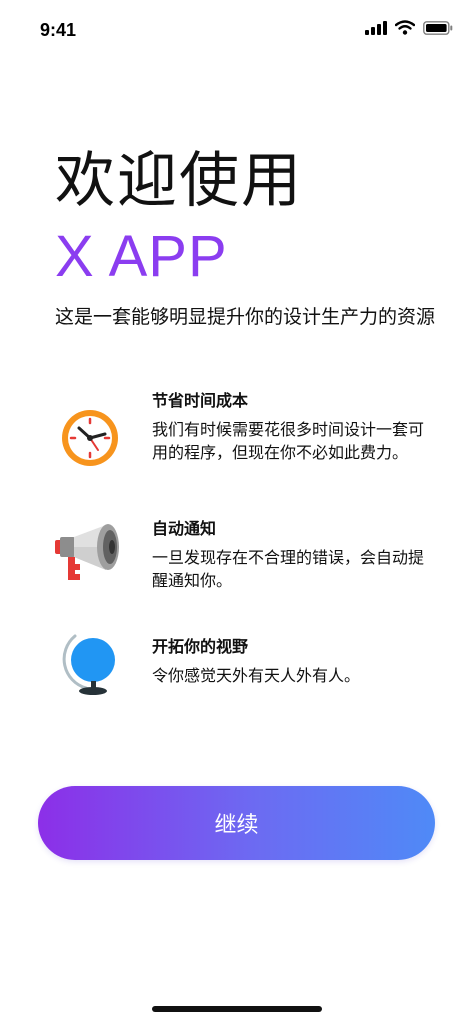  What do you see at coordinates (236, 31) in the screenshot?
I see `status-bar: 9:41` at bounding box center [236, 31].